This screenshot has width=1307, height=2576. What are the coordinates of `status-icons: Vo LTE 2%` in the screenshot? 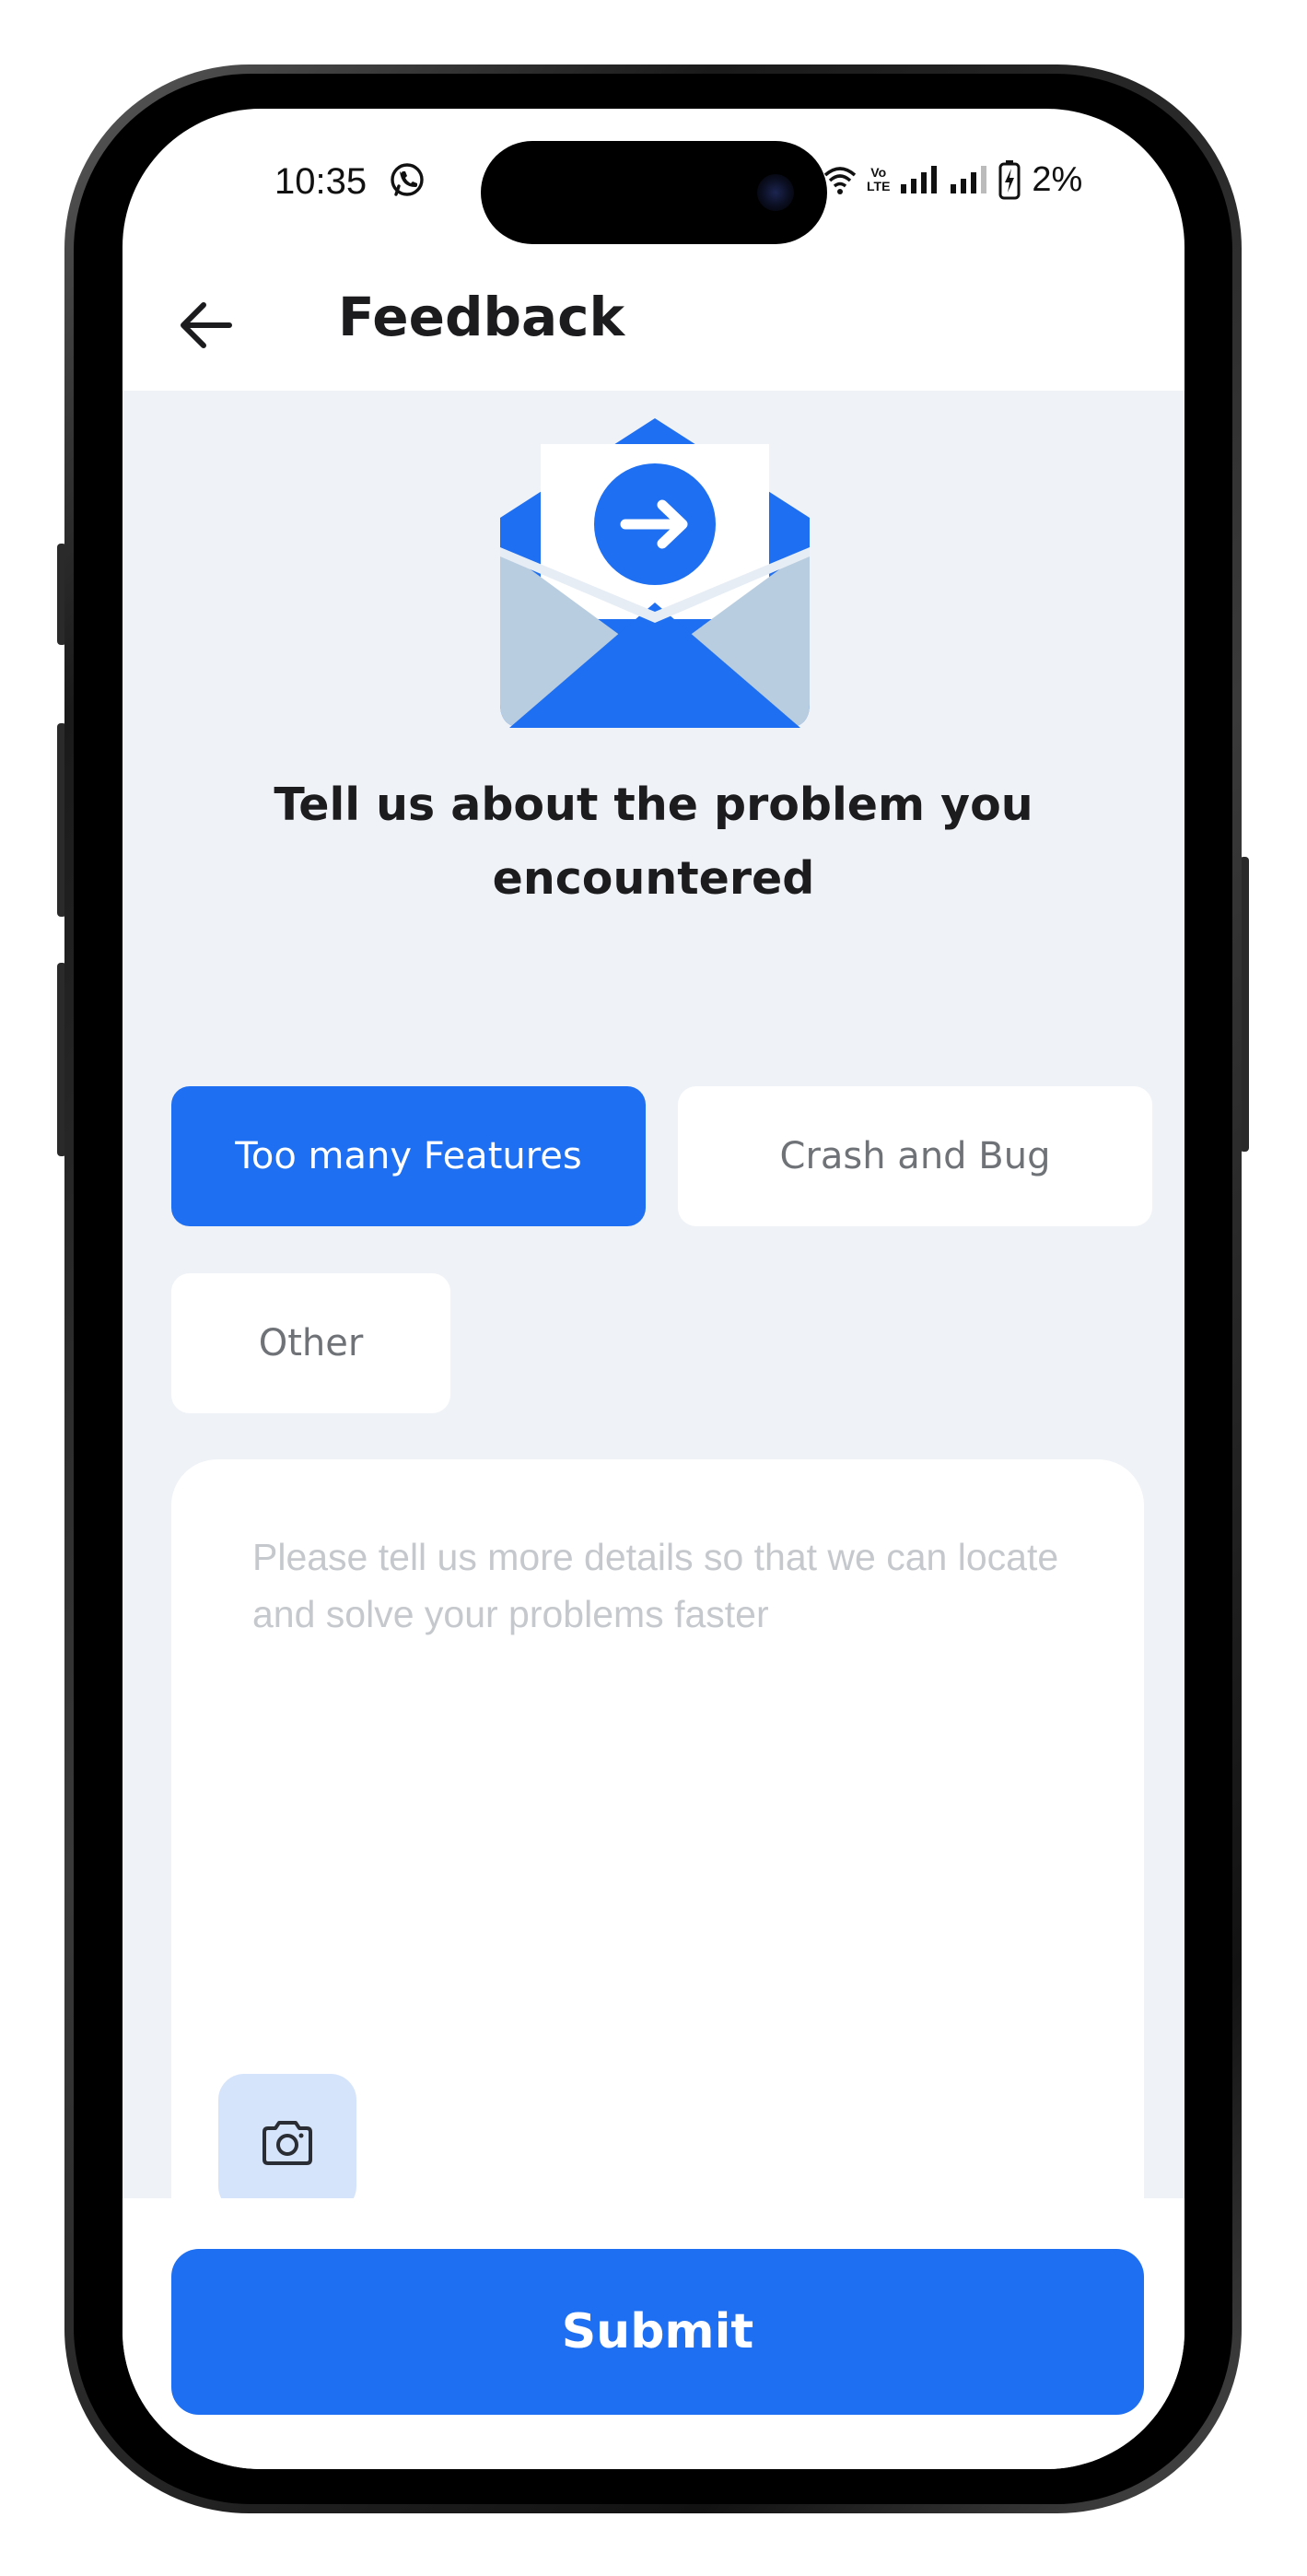 It's located at (952, 180).